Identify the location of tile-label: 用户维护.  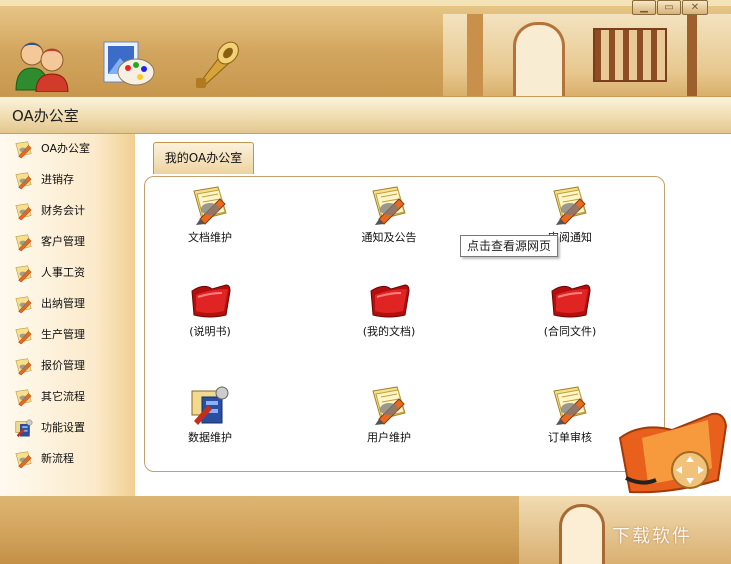
(389, 437).